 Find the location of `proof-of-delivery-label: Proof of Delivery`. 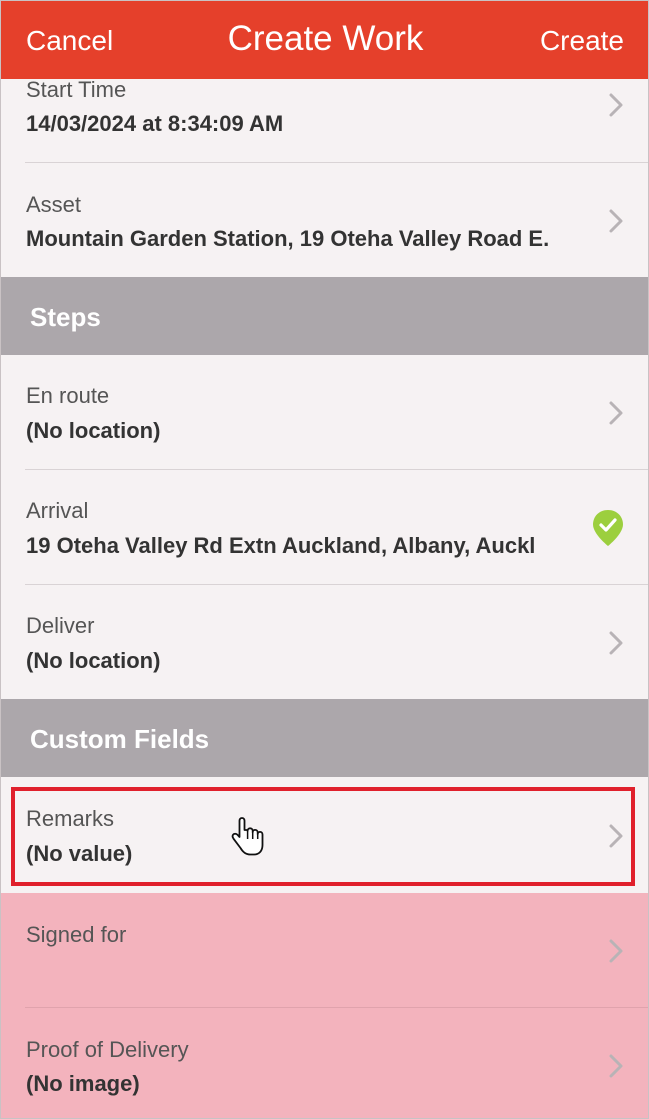

proof-of-delivery-label: Proof of Delivery is located at coordinates (107, 1049).